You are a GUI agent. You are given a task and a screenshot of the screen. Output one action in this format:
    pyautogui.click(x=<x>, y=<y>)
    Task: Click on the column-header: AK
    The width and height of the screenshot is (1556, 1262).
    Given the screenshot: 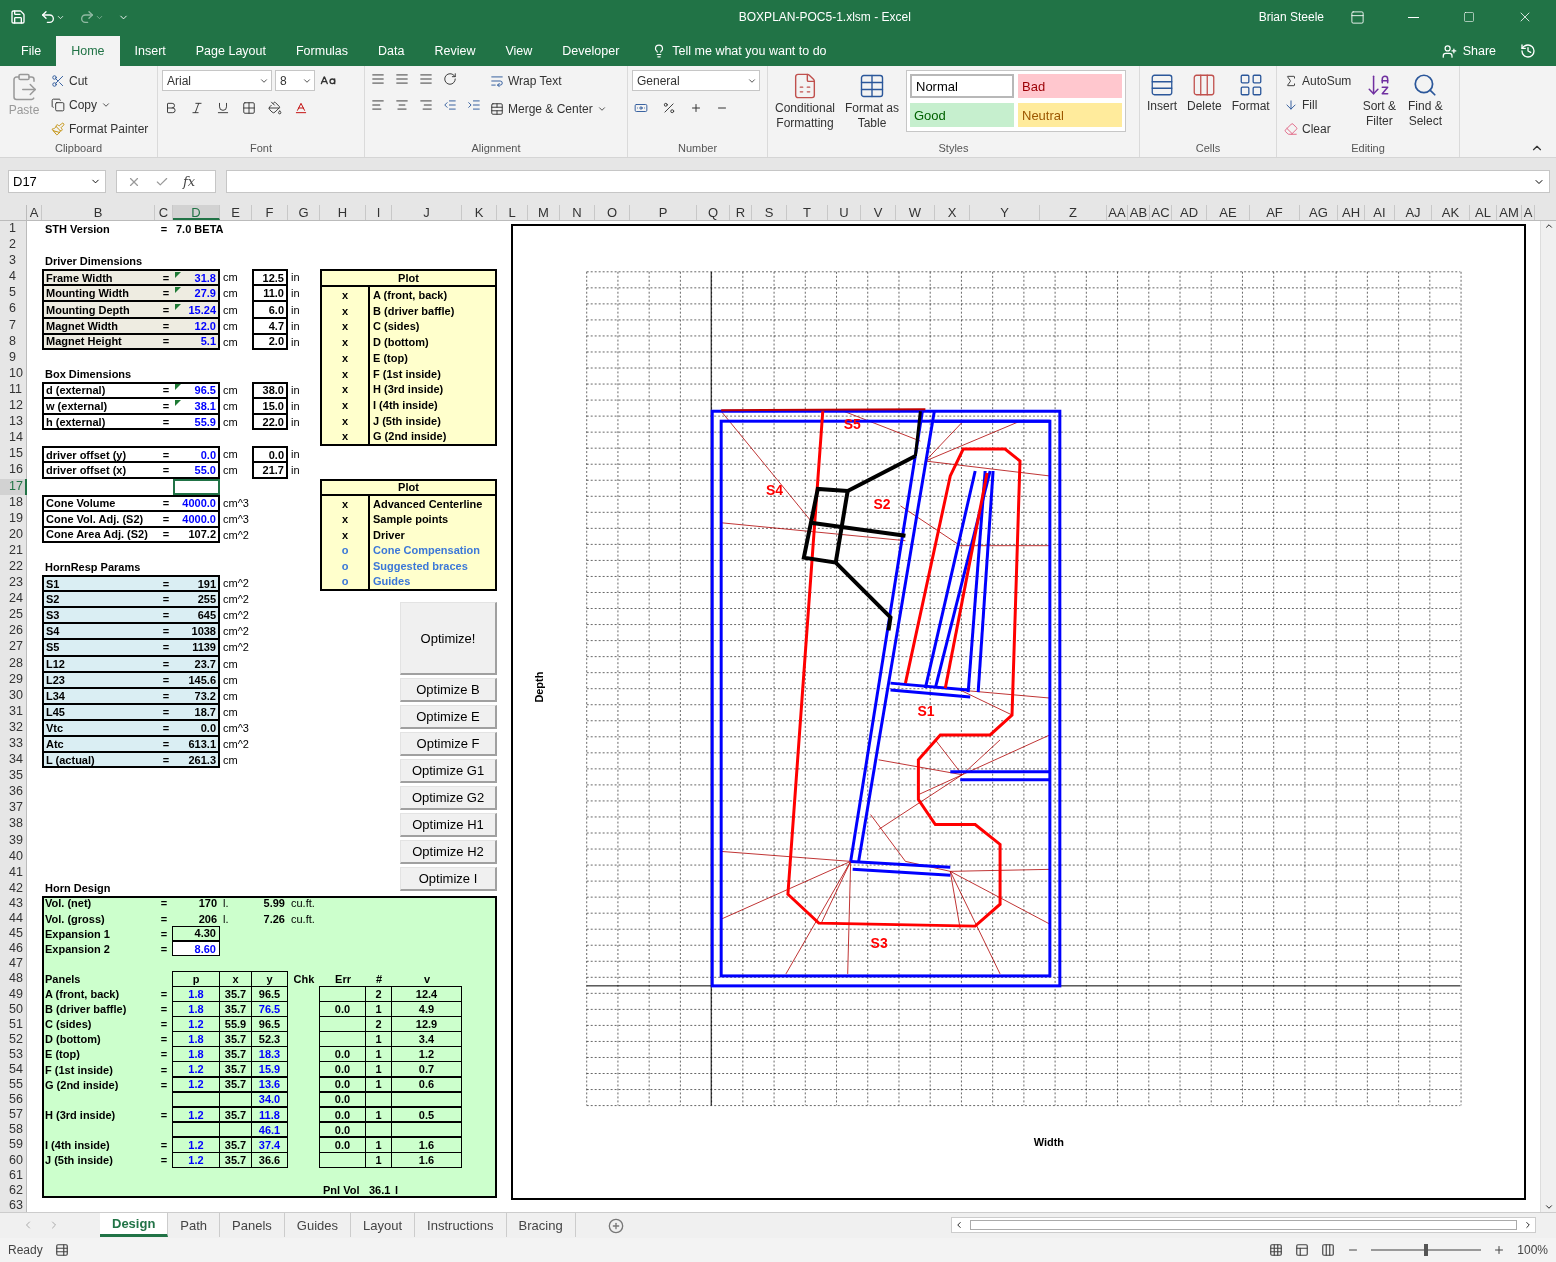 What is the action you would take?
    pyautogui.click(x=1451, y=212)
    